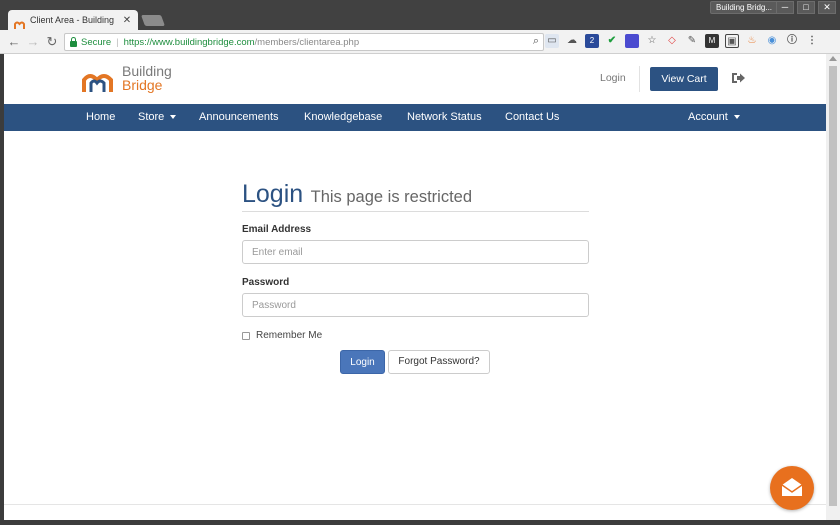 The height and width of the screenshot is (525, 840). I want to click on nav-account: Account, so click(714, 117).